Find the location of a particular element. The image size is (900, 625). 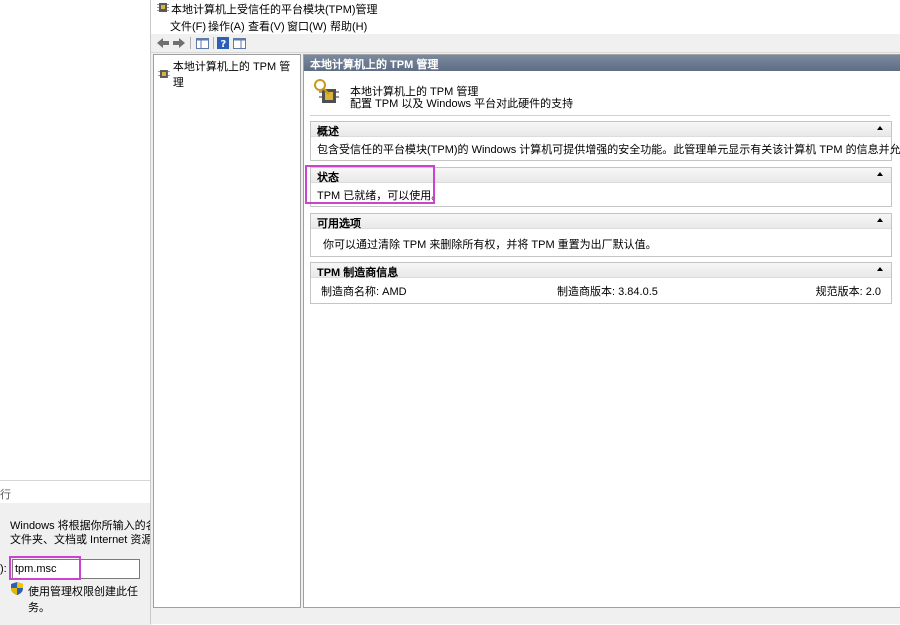

options-section-header: 可用选项 is located at coordinates (601, 222).